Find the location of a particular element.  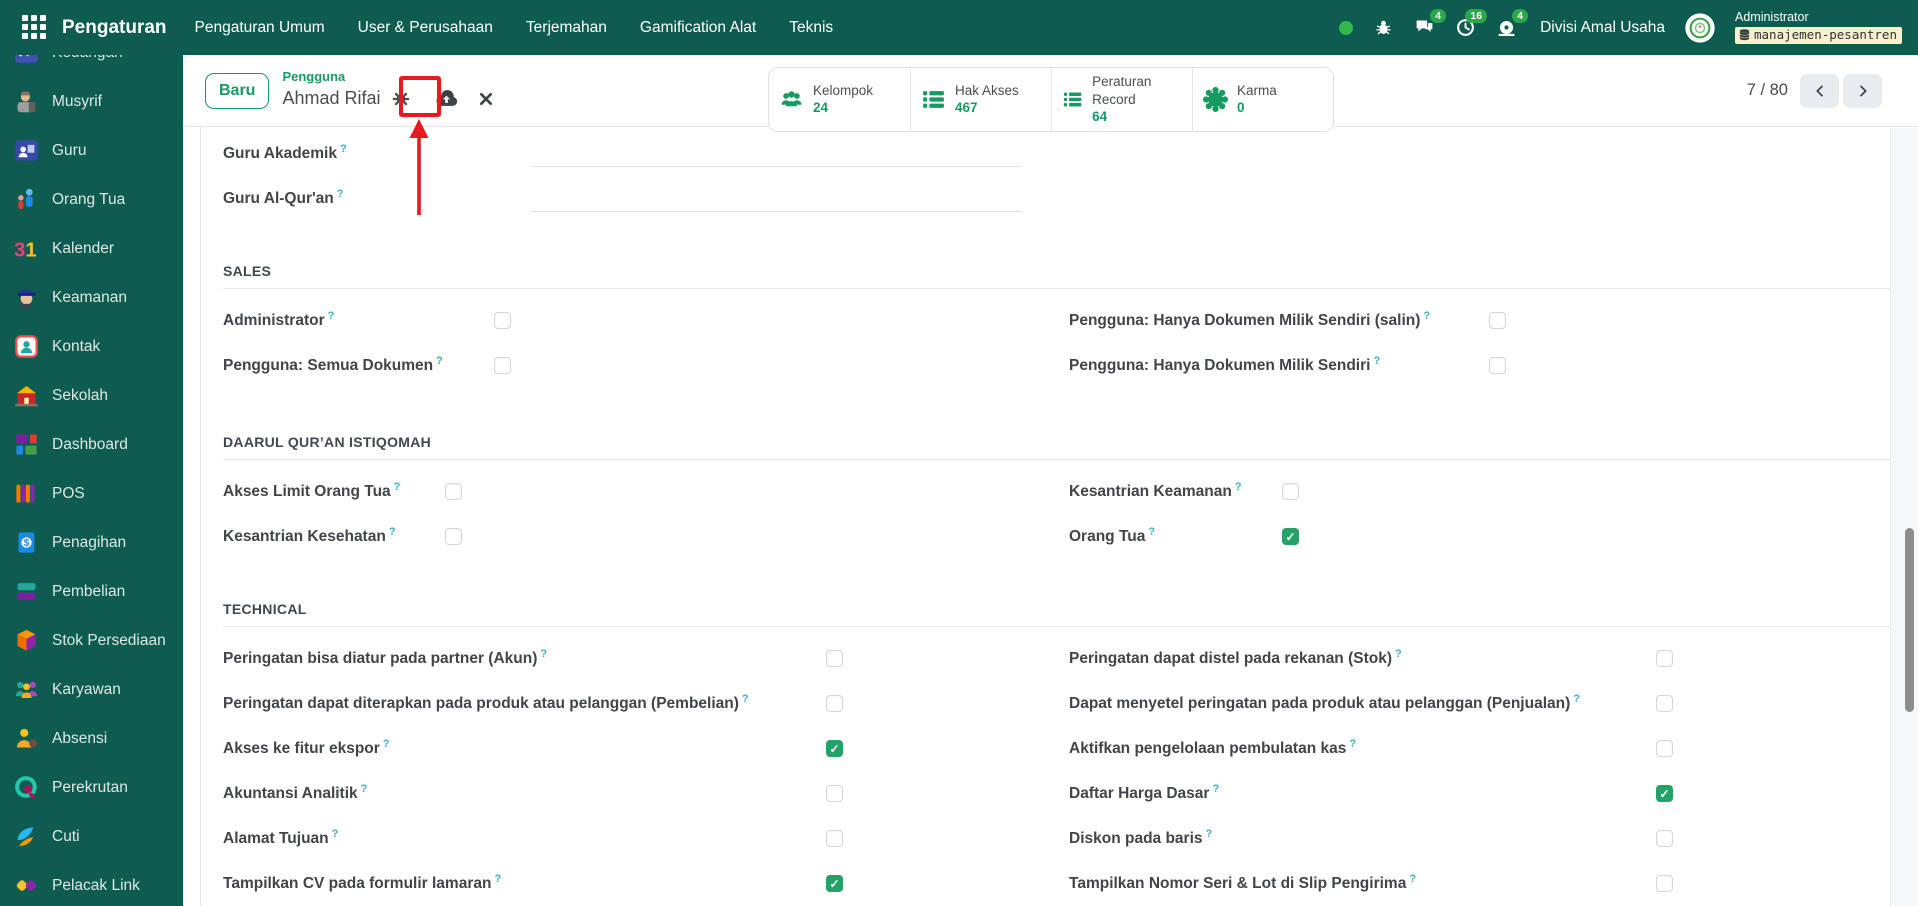

setting-row: Daftar Harga Dasar? is located at coordinates (1479, 793).